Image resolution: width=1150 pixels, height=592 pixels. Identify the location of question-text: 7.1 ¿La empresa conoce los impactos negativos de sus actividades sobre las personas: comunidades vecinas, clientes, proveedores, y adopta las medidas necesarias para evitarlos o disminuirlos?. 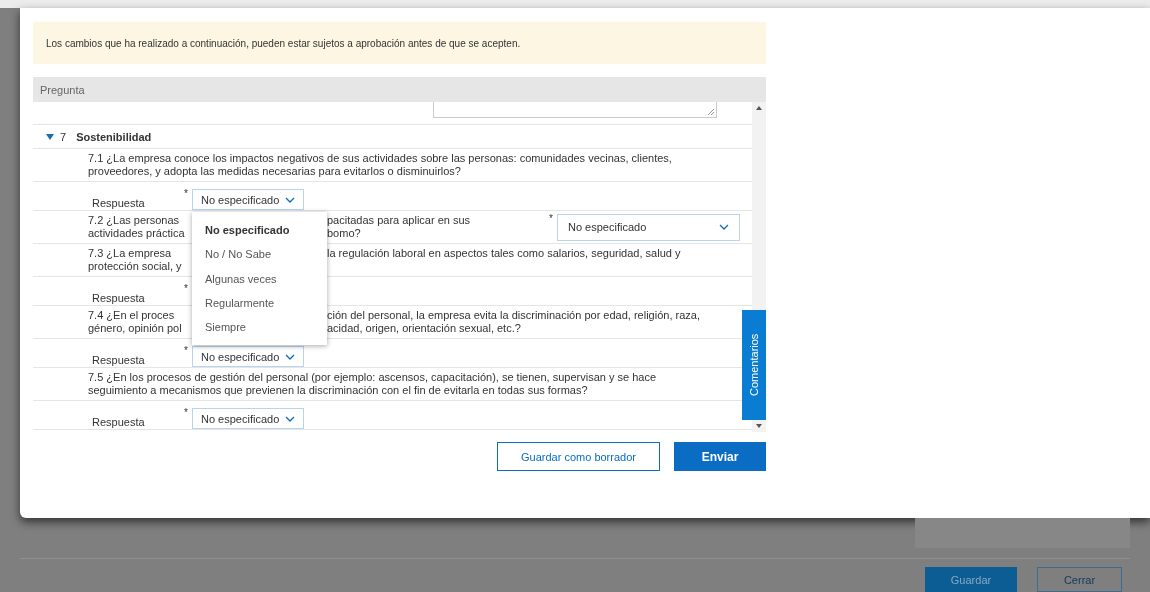
(380, 165).